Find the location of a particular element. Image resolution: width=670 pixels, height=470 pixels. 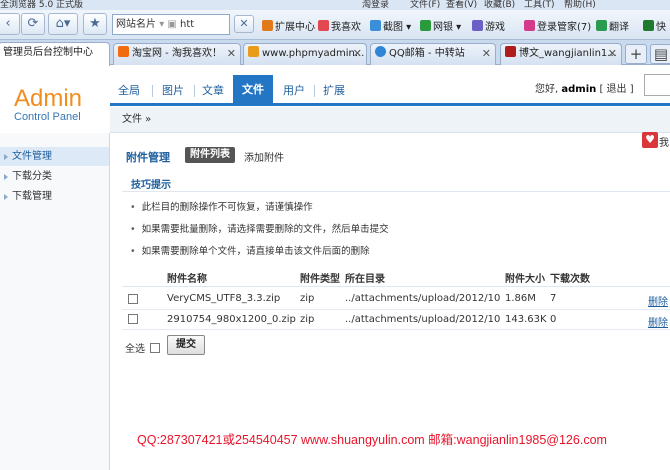

tab-add-attachment: 添加附件 is located at coordinates (264, 156).